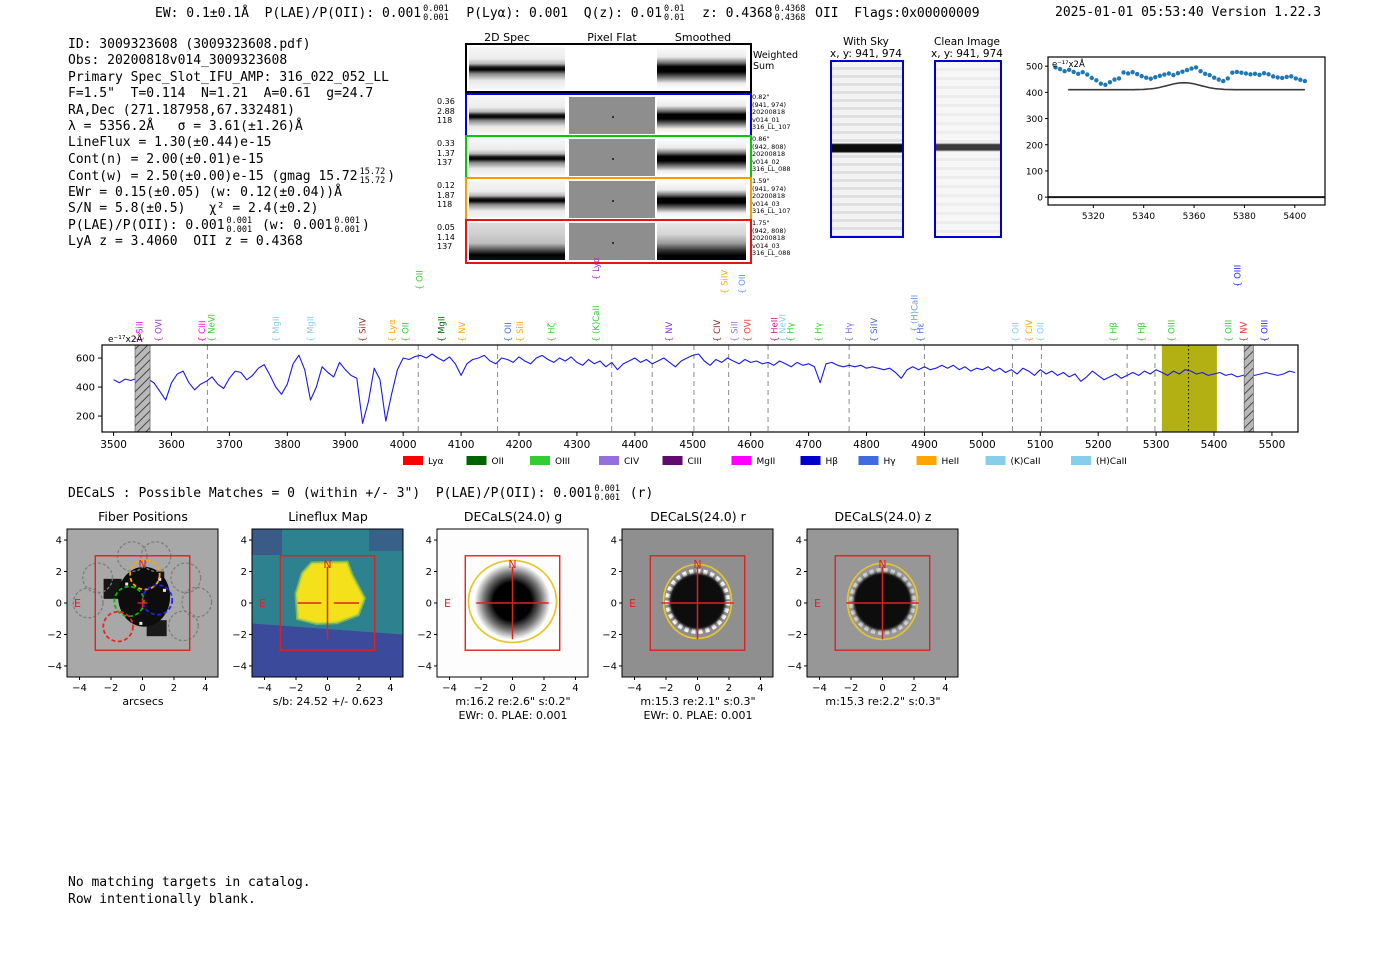  I want to click on x-tick-label: 3600, so click(171, 445).